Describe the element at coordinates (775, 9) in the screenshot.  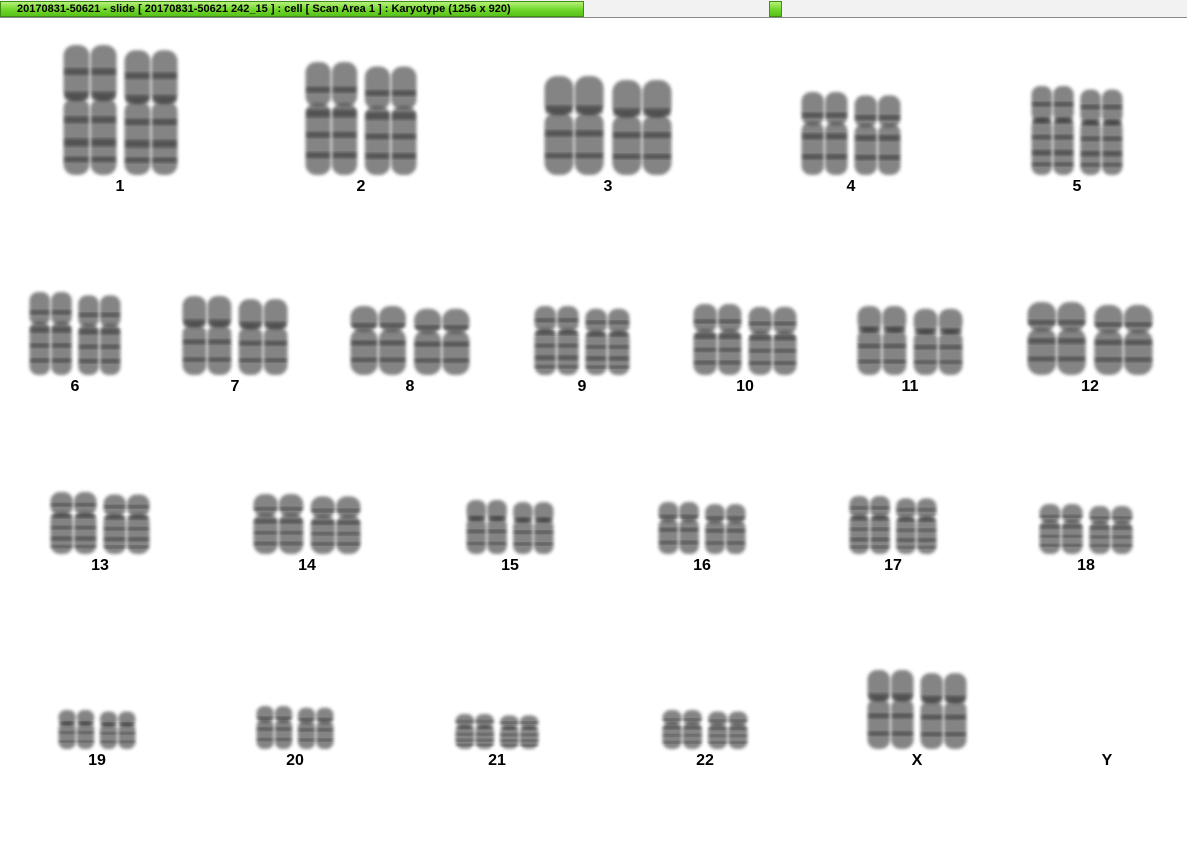
I see `title-bar-handle` at that location.